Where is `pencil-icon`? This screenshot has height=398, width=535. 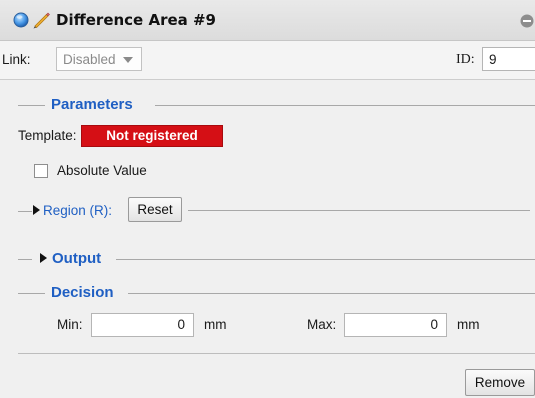 pencil-icon is located at coordinates (41, 20).